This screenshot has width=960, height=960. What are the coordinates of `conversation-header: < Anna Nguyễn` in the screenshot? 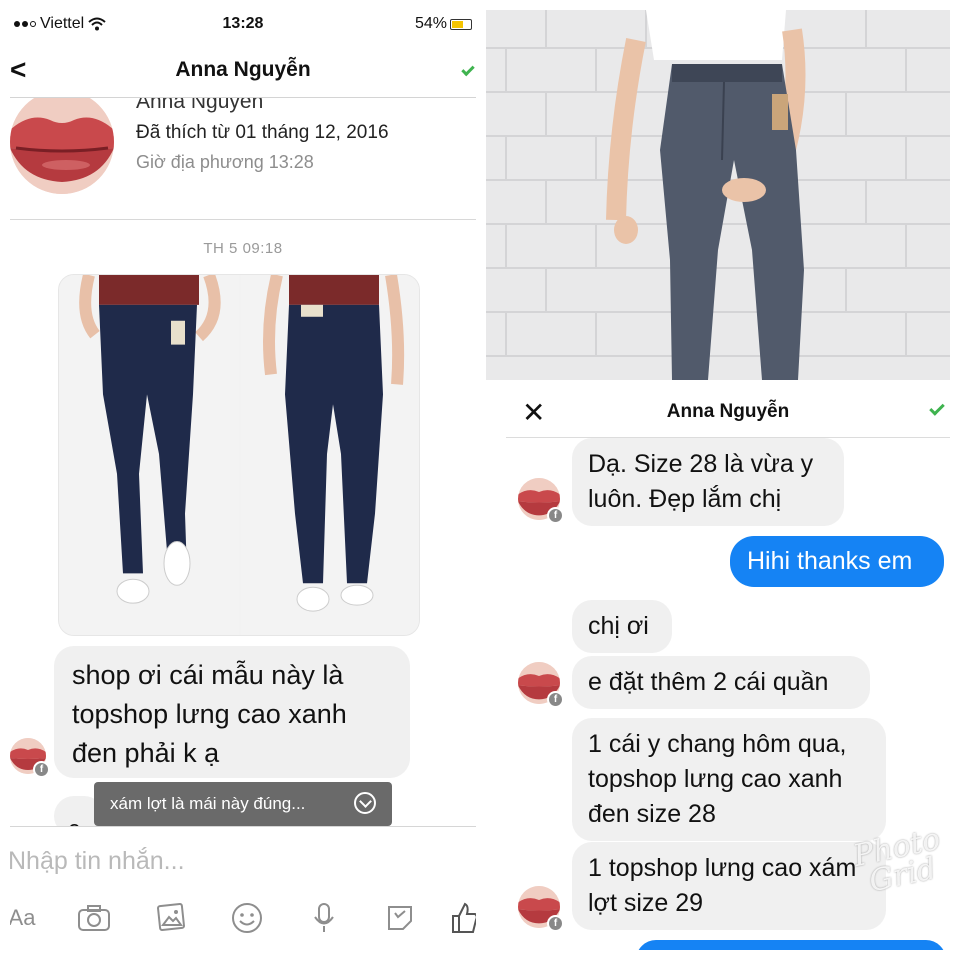 It's located at (243, 72).